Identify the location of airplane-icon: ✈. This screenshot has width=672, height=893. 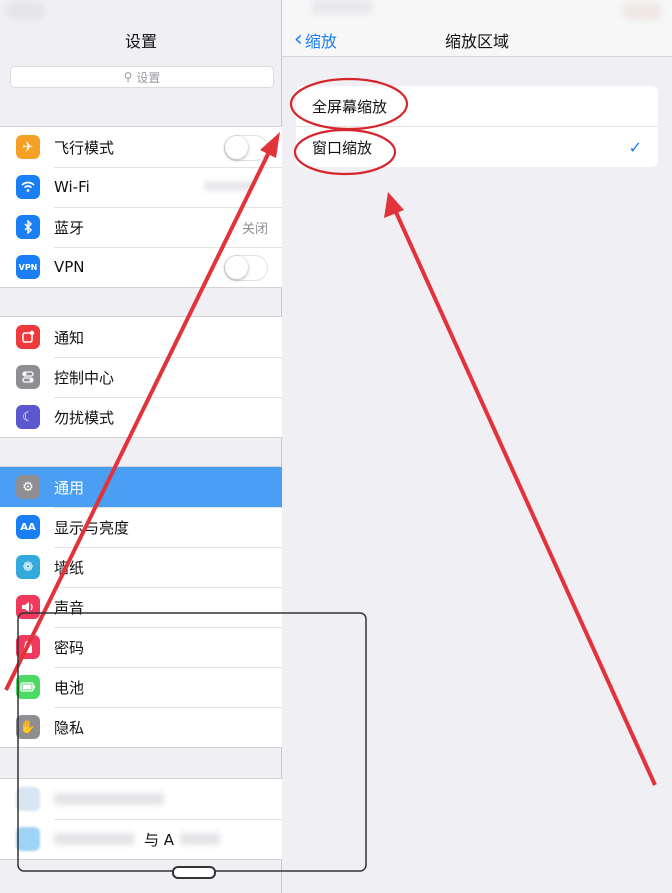
(28, 147).